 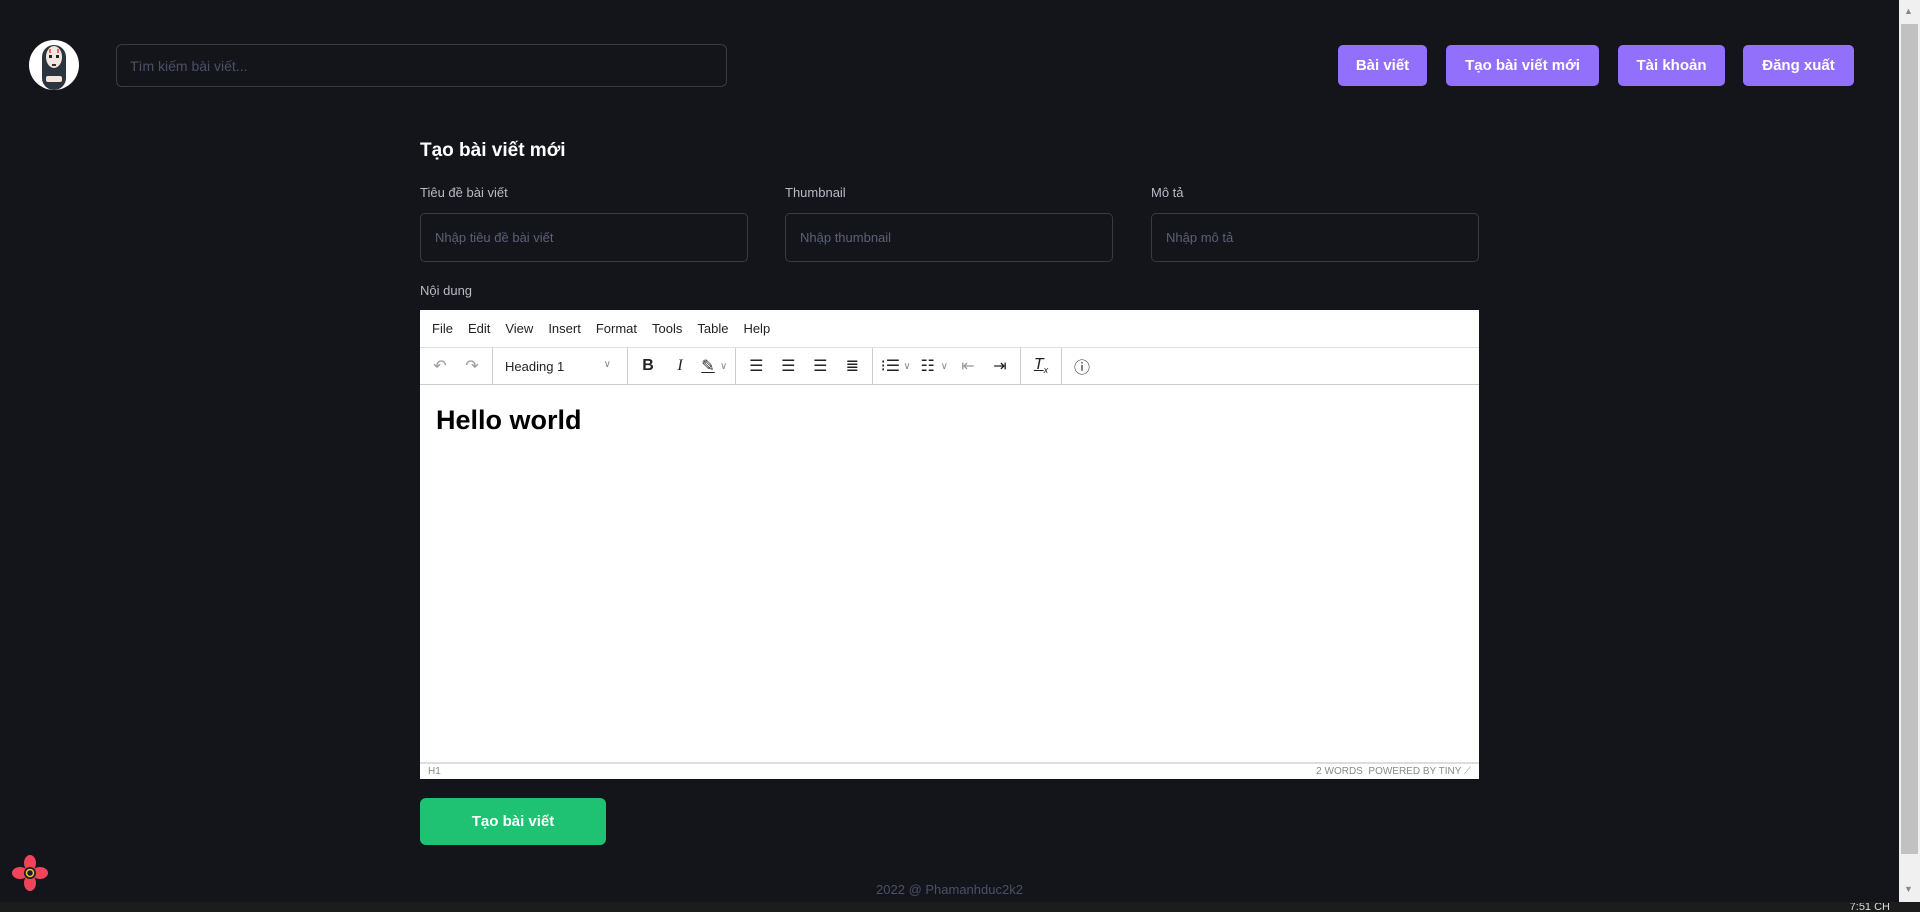 What do you see at coordinates (513, 821) in the screenshot?
I see `create-post-button: Tạo bài viết` at bounding box center [513, 821].